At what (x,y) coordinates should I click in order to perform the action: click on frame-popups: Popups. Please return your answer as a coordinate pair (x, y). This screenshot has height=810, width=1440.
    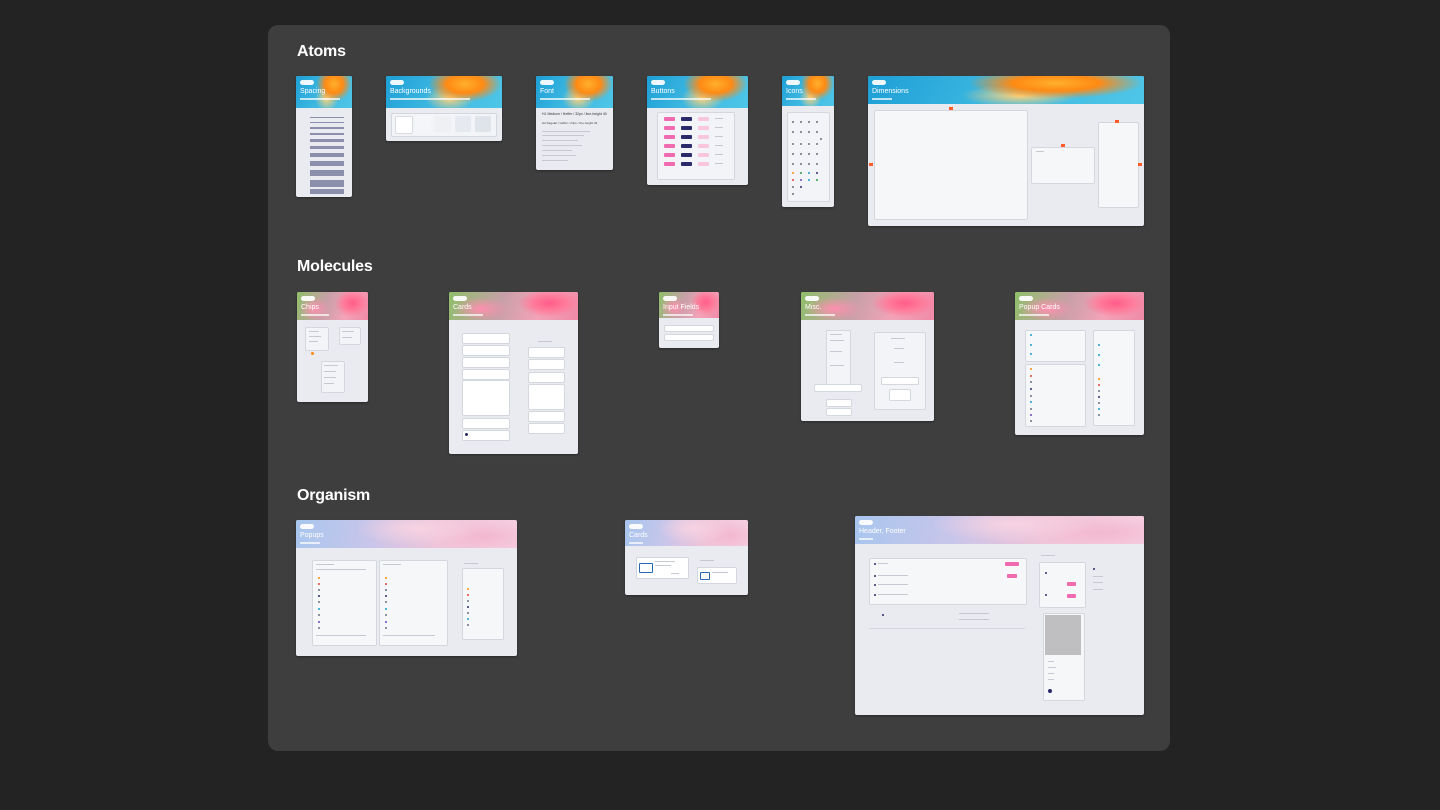
    Looking at the image, I should click on (406, 588).